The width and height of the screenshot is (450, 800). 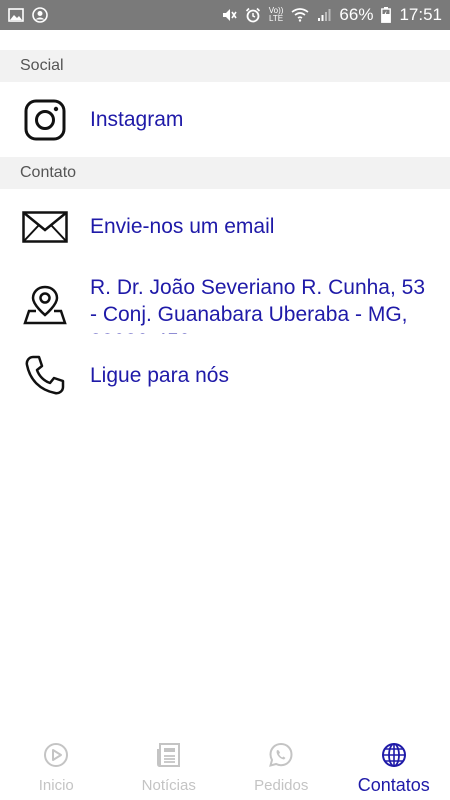 I want to click on instagram-link: Instagram, so click(x=136, y=119).